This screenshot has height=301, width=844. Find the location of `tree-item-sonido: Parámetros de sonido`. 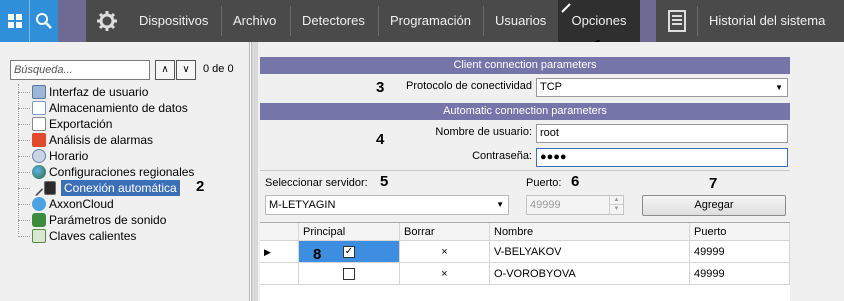

tree-item-sonido: Parámetros de sonido is located at coordinates (127, 220).